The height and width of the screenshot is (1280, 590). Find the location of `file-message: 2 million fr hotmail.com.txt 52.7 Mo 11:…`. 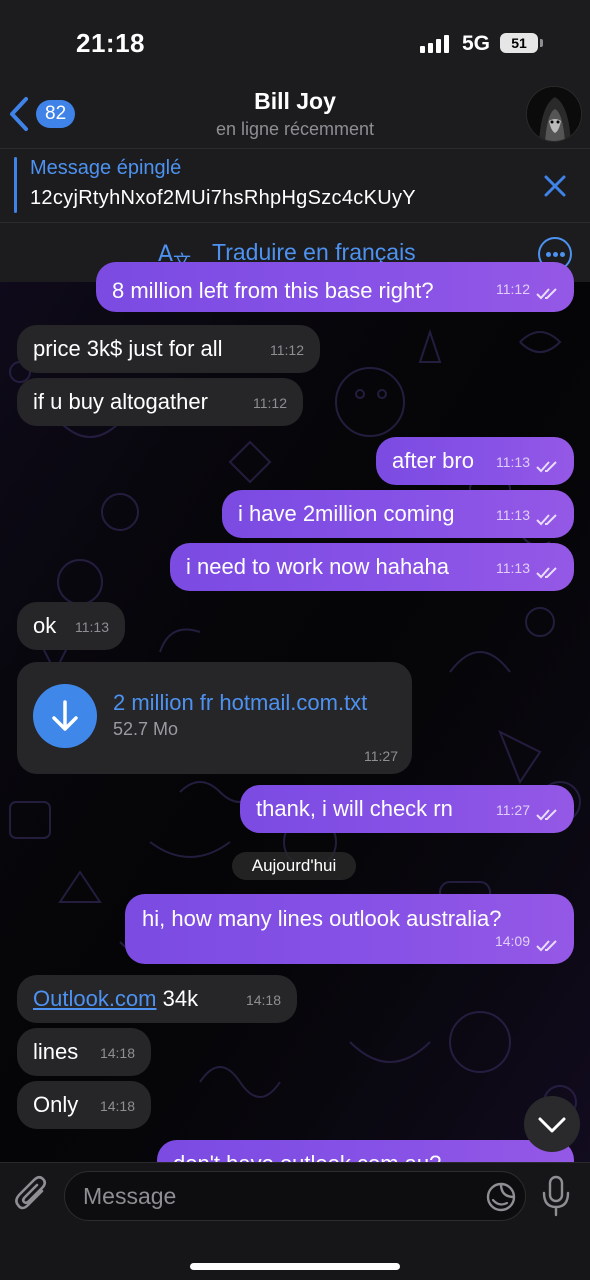

file-message: 2 million fr hotmail.com.txt 52.7 Mo 11:… is located at coordinates (214, 718).